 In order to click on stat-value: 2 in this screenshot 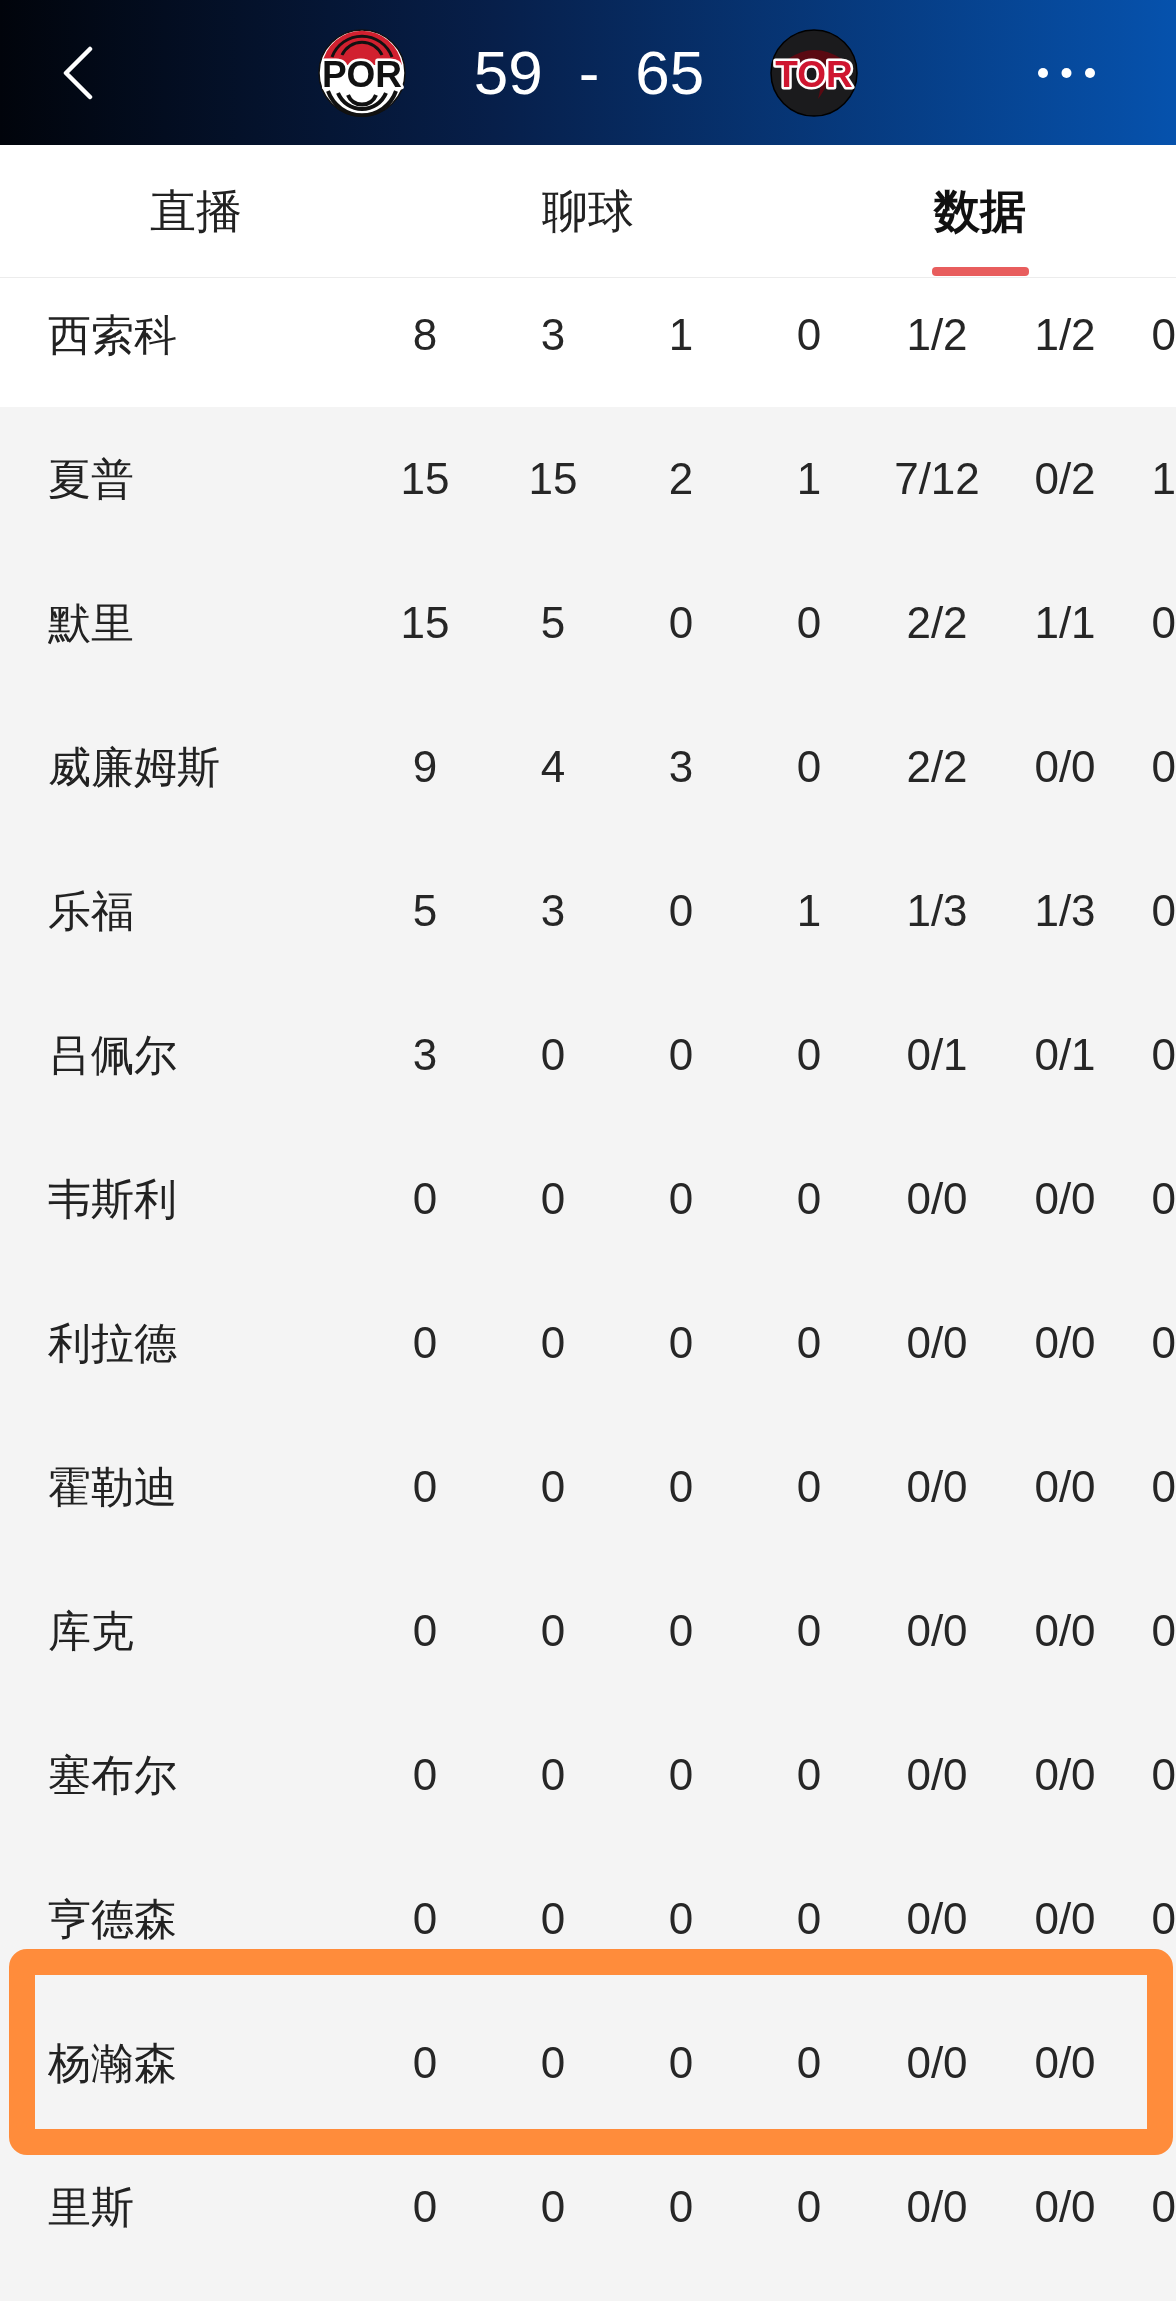, I will do `click(681, 479)`.